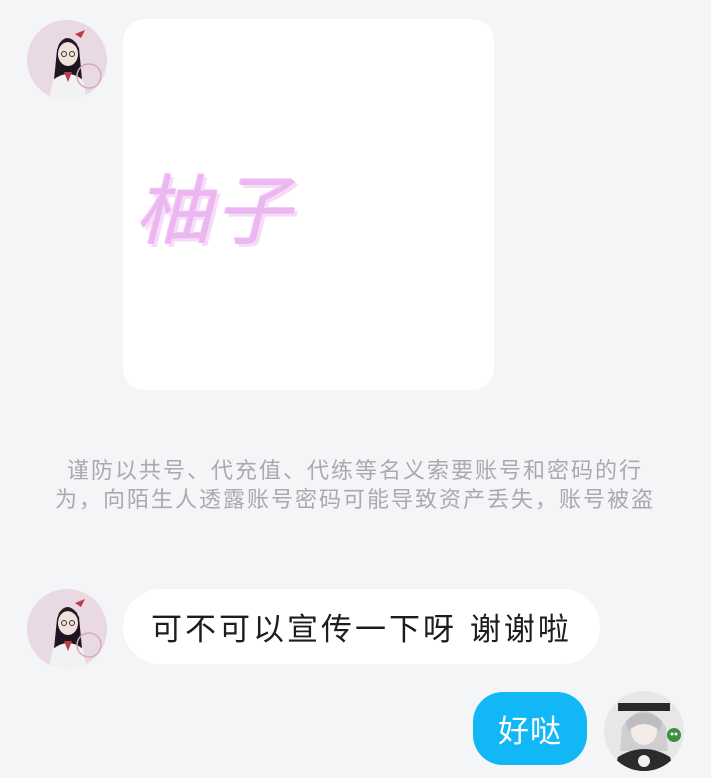 This screenshot has height=778, width=711. I want to click on outgoing-message-bubble: 好哒, so click(530, 728).